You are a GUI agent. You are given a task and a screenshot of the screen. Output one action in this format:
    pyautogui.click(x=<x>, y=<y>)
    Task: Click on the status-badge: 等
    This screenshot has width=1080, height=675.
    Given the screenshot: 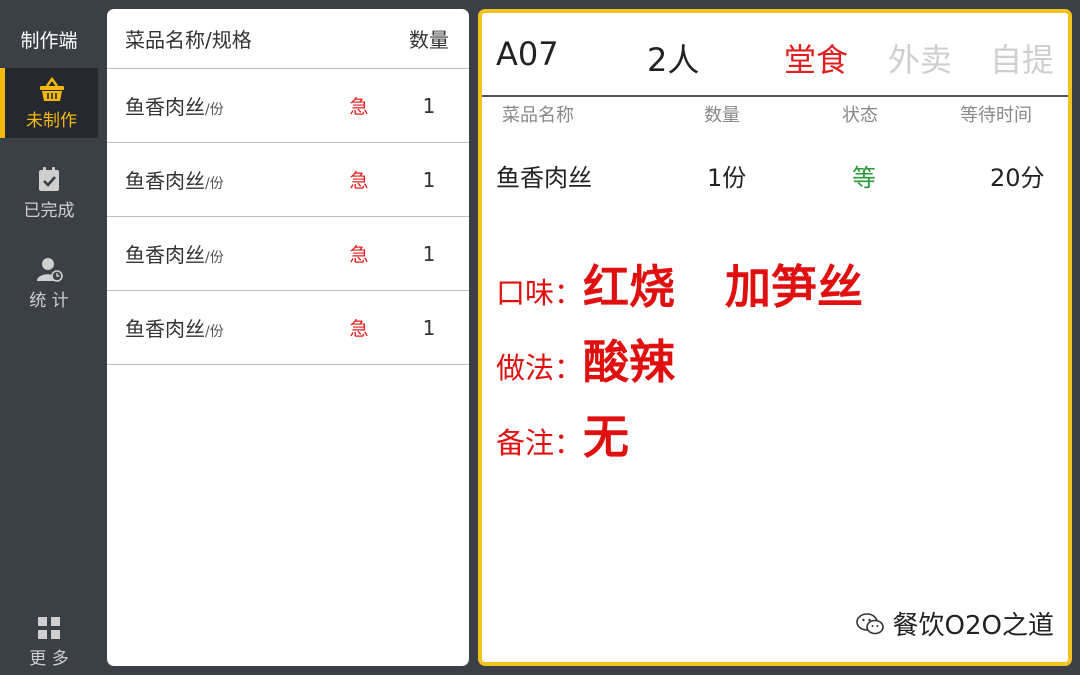 What is the action you would take?
    pyautogui.click(x=864, y=178)
    